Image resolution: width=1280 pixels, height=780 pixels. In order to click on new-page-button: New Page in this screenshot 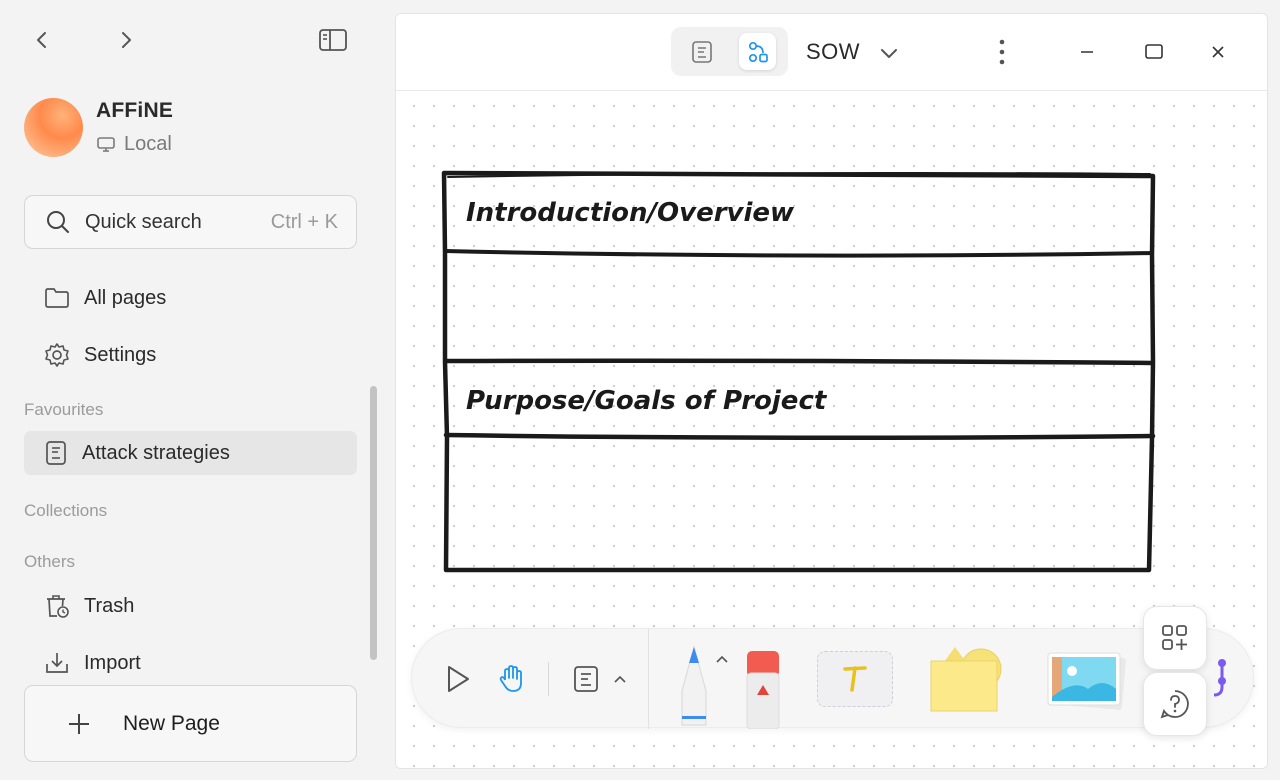, I will do `click(190, 723)`.